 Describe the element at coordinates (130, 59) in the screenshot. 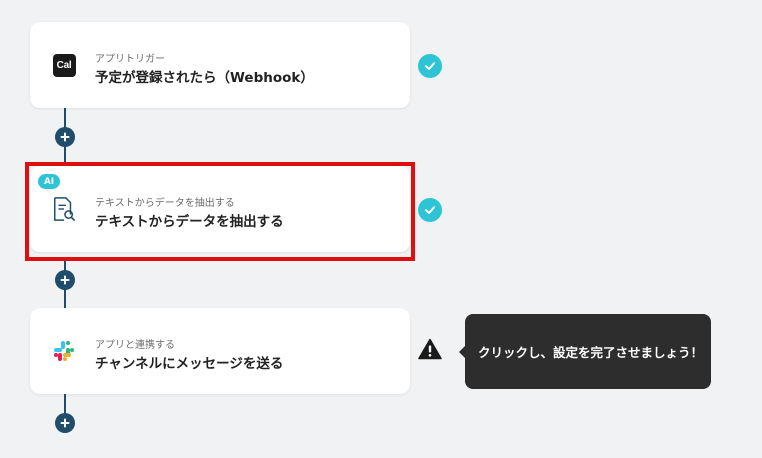

I see `step-subtitle: アプリトリガー` at that location.